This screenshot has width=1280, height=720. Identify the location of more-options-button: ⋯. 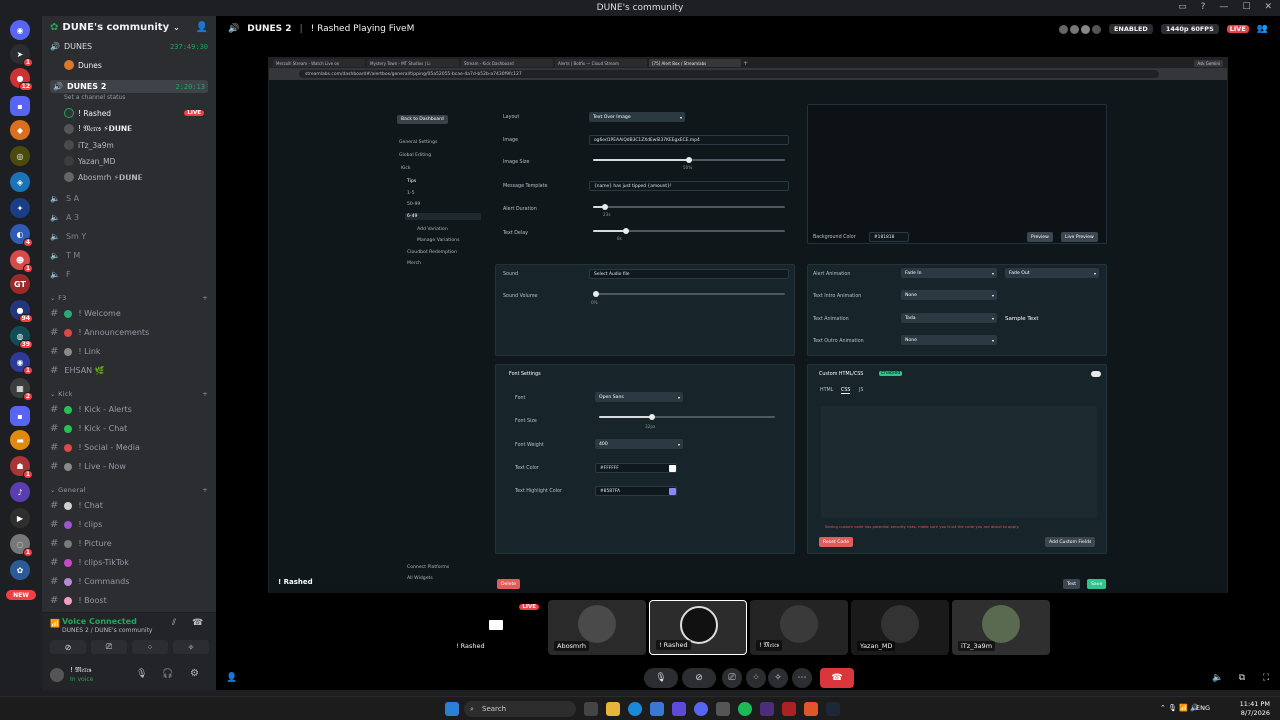
(802, 678).